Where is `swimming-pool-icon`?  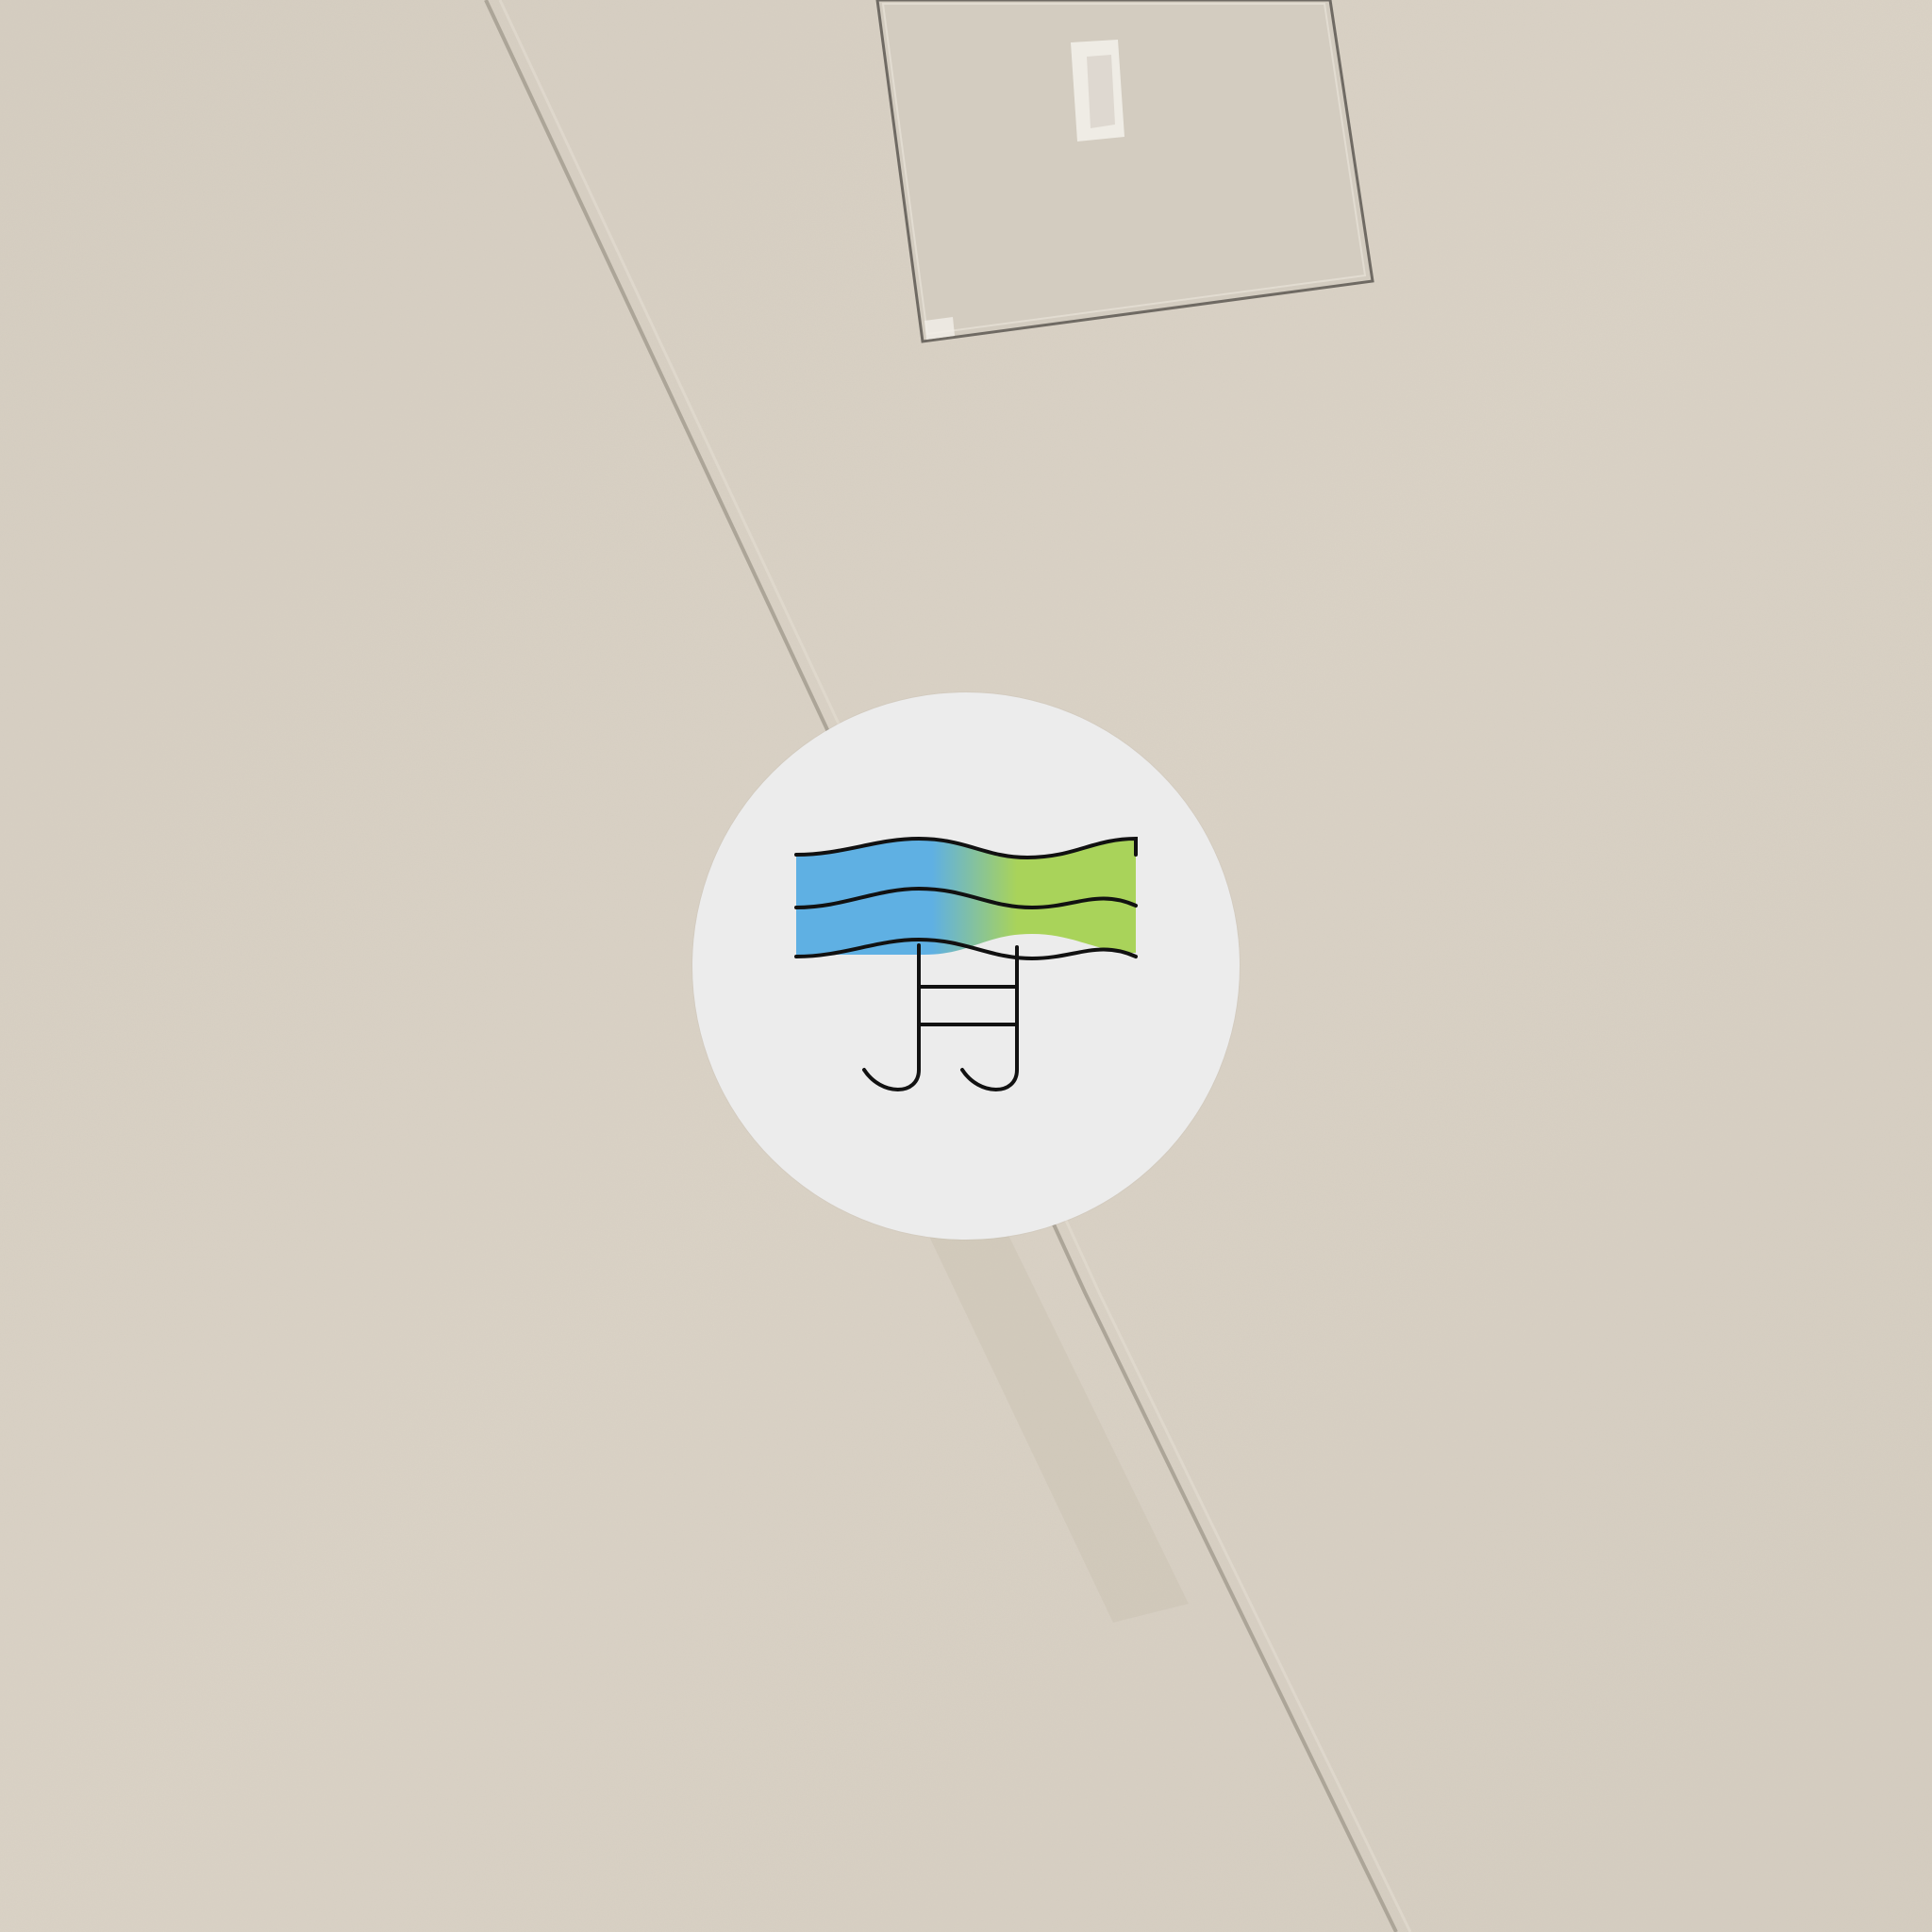
swimming-pool-icon is located at coordinates (966, 964).